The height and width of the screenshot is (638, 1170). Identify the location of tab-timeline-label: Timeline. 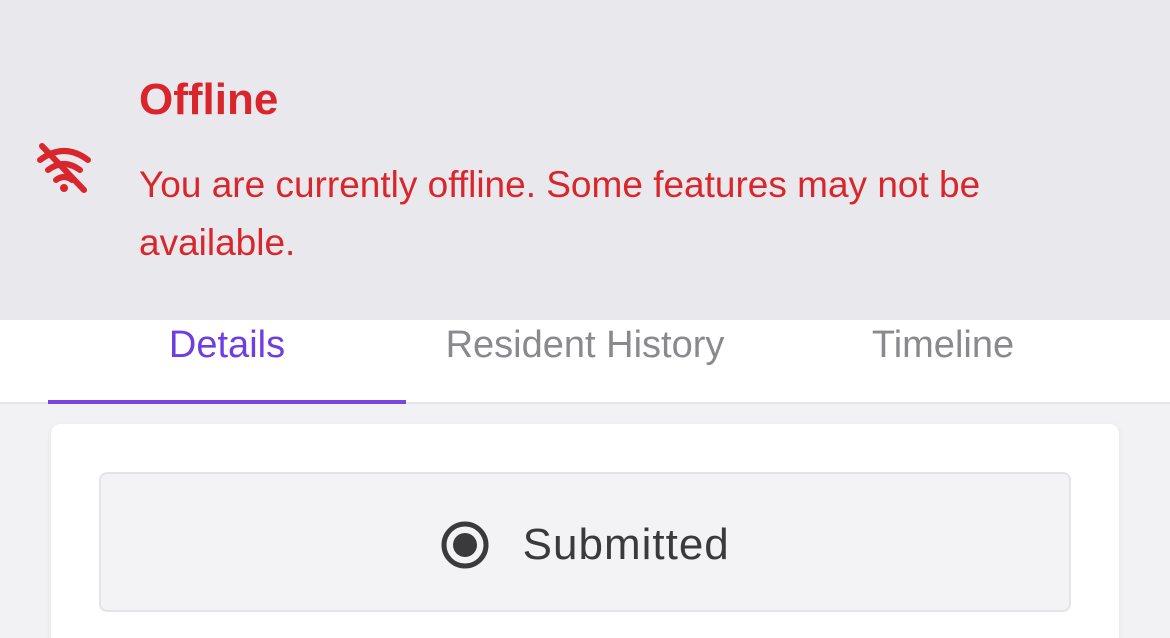
(943, 345).